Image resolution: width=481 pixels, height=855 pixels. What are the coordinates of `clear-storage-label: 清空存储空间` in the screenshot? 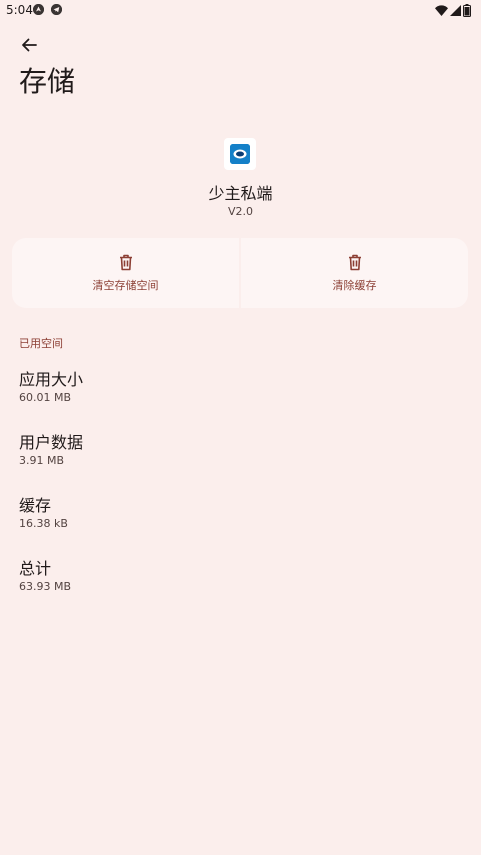 It's located at (125, 285).